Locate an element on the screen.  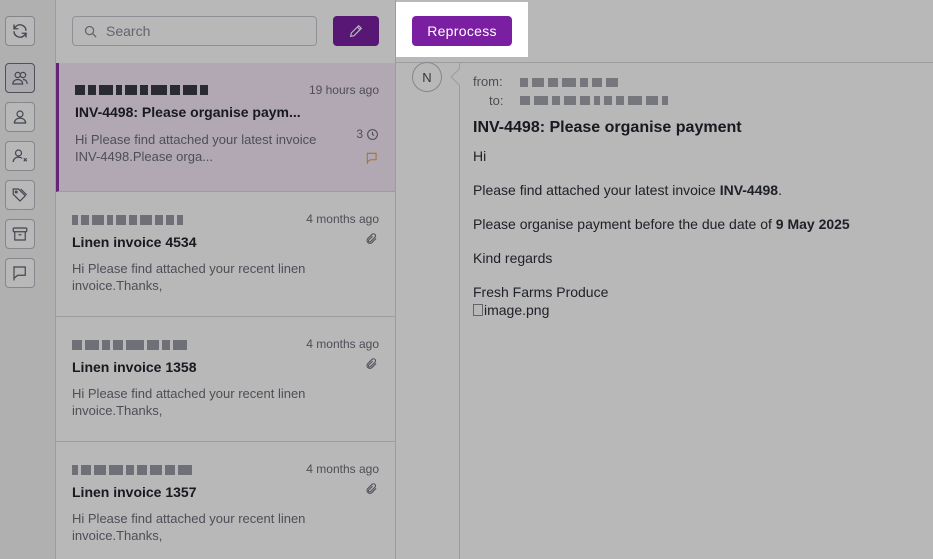
flagged-button is located at coordinates (20, 273).